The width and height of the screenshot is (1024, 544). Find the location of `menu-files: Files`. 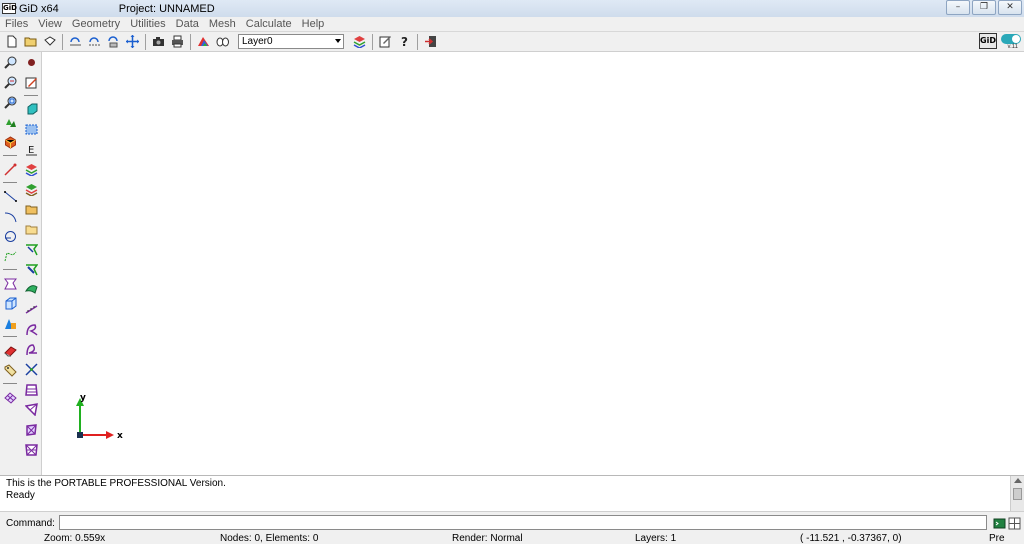

menu-files: Files is located at coordinates (16, 24).